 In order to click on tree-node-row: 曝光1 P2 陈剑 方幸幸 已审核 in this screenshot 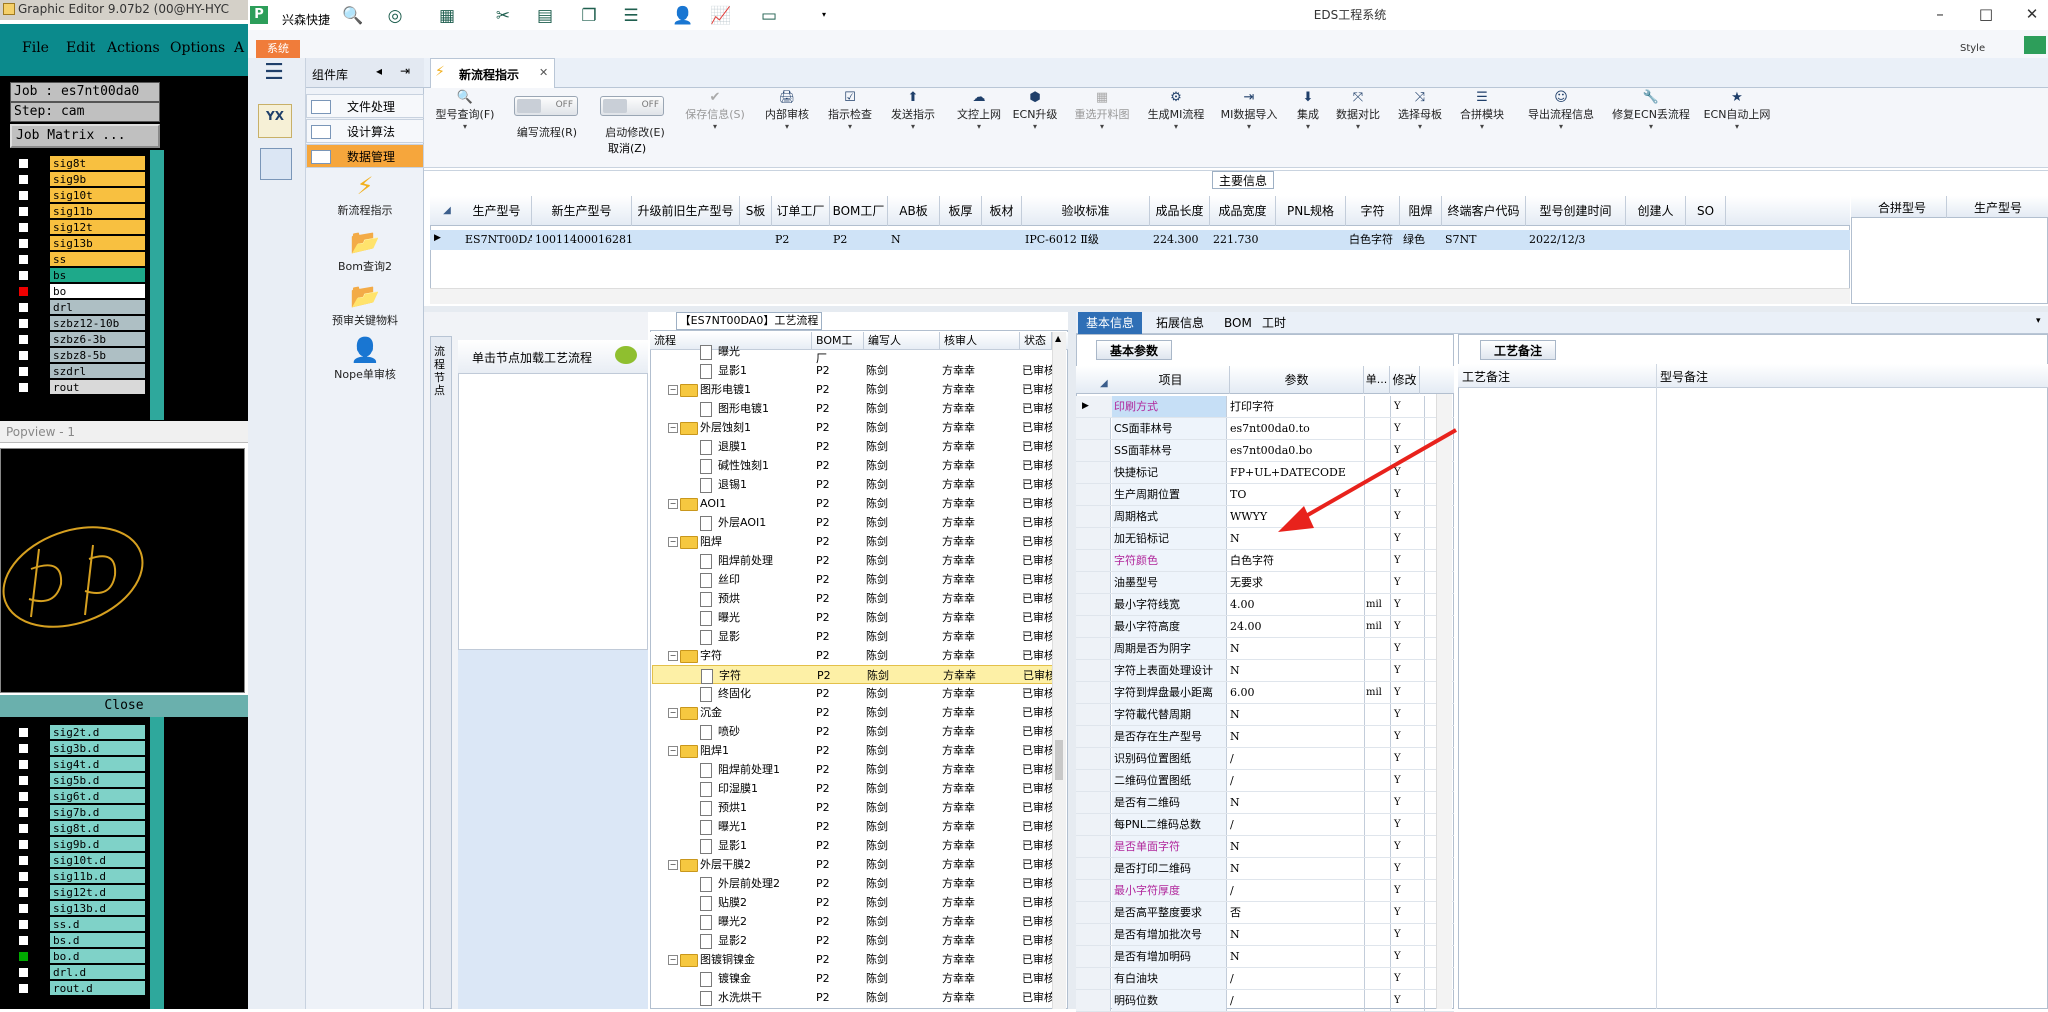, I will do `click(859, 826)`.